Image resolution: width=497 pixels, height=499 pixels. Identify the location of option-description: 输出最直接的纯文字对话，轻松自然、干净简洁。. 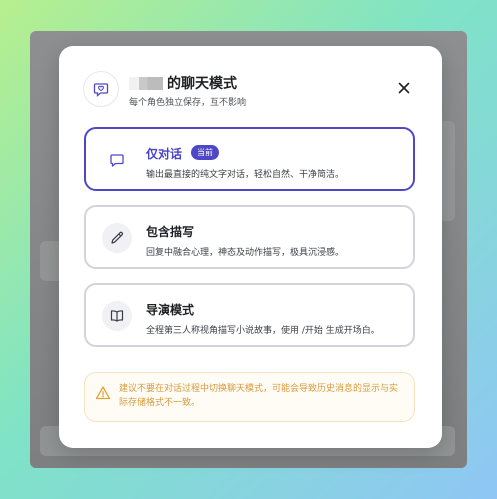
(245, 175).